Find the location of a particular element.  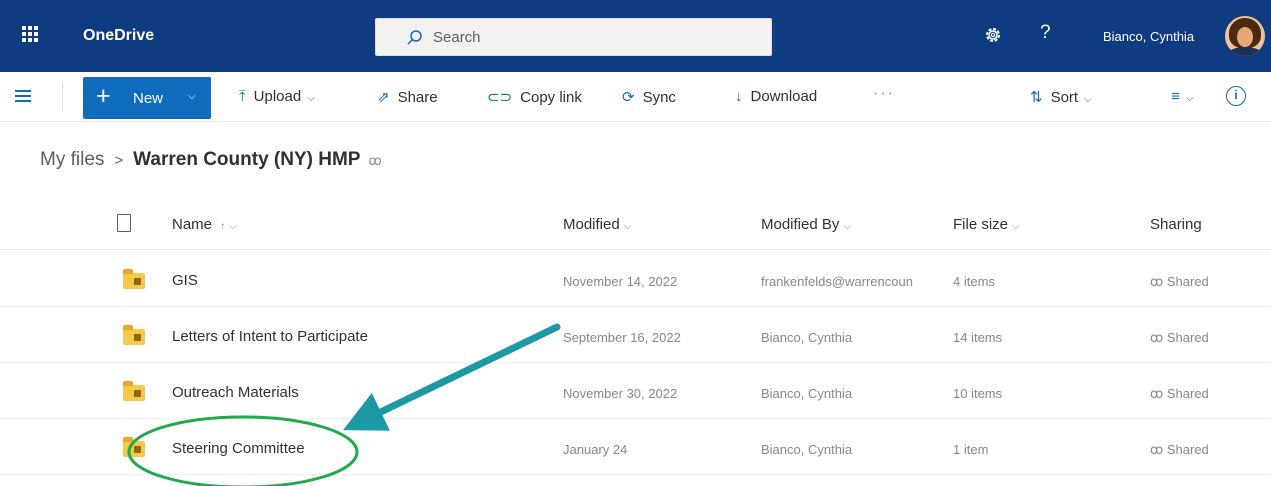

more-options-icon: ··· is located at coordinates (884, 94).